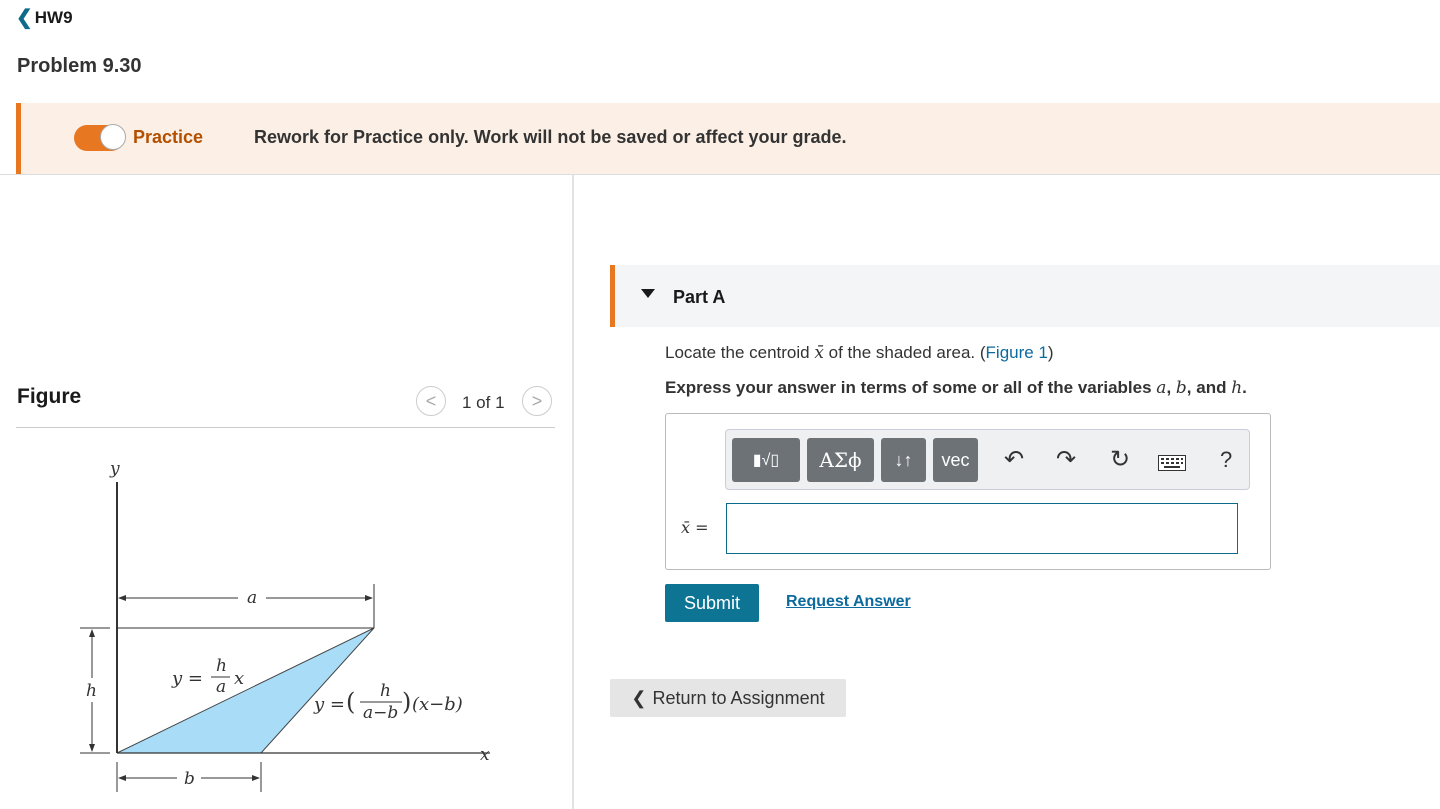  Describe the element at coordinates (168, 137) in the screenshot. I see `practice-label: Practice` at that location.